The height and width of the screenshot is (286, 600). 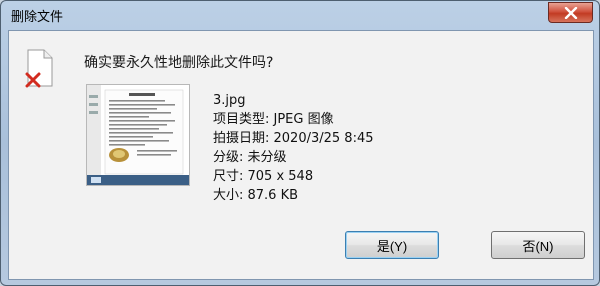 What do you see at coordinates (392, 245) in the screenshot?
I see `yes-button: 是(Y)` at bounding box center [392, 245].